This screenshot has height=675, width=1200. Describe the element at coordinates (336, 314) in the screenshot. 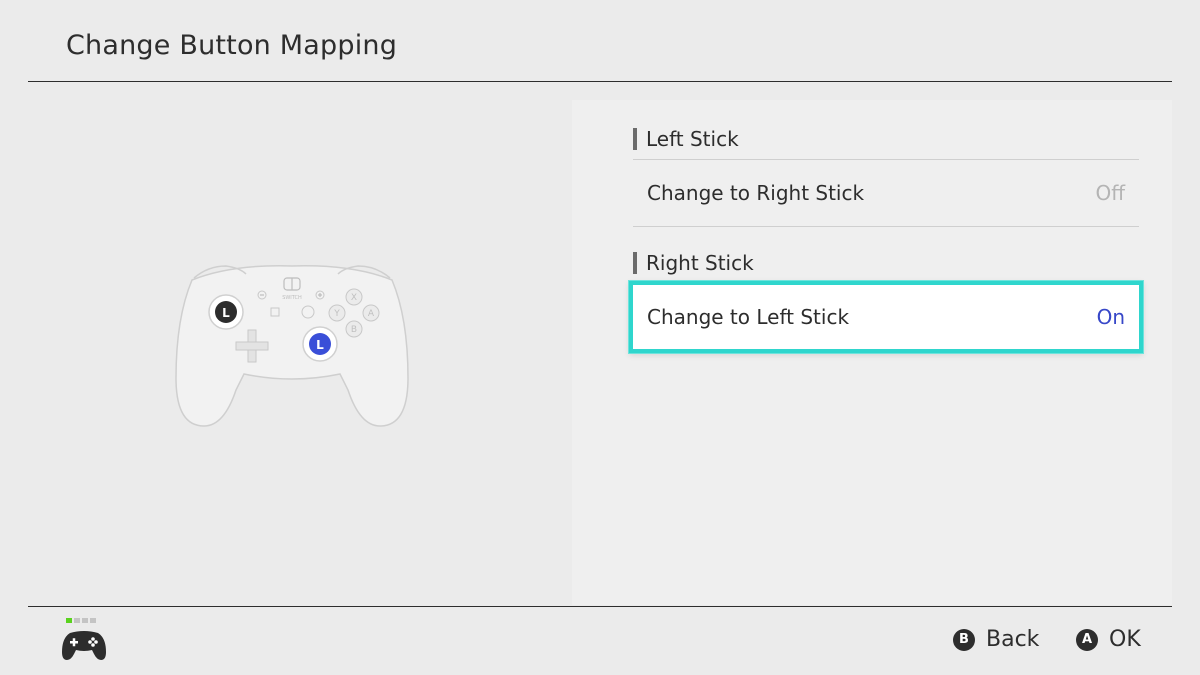

I see `svg-text: Y` at that location.